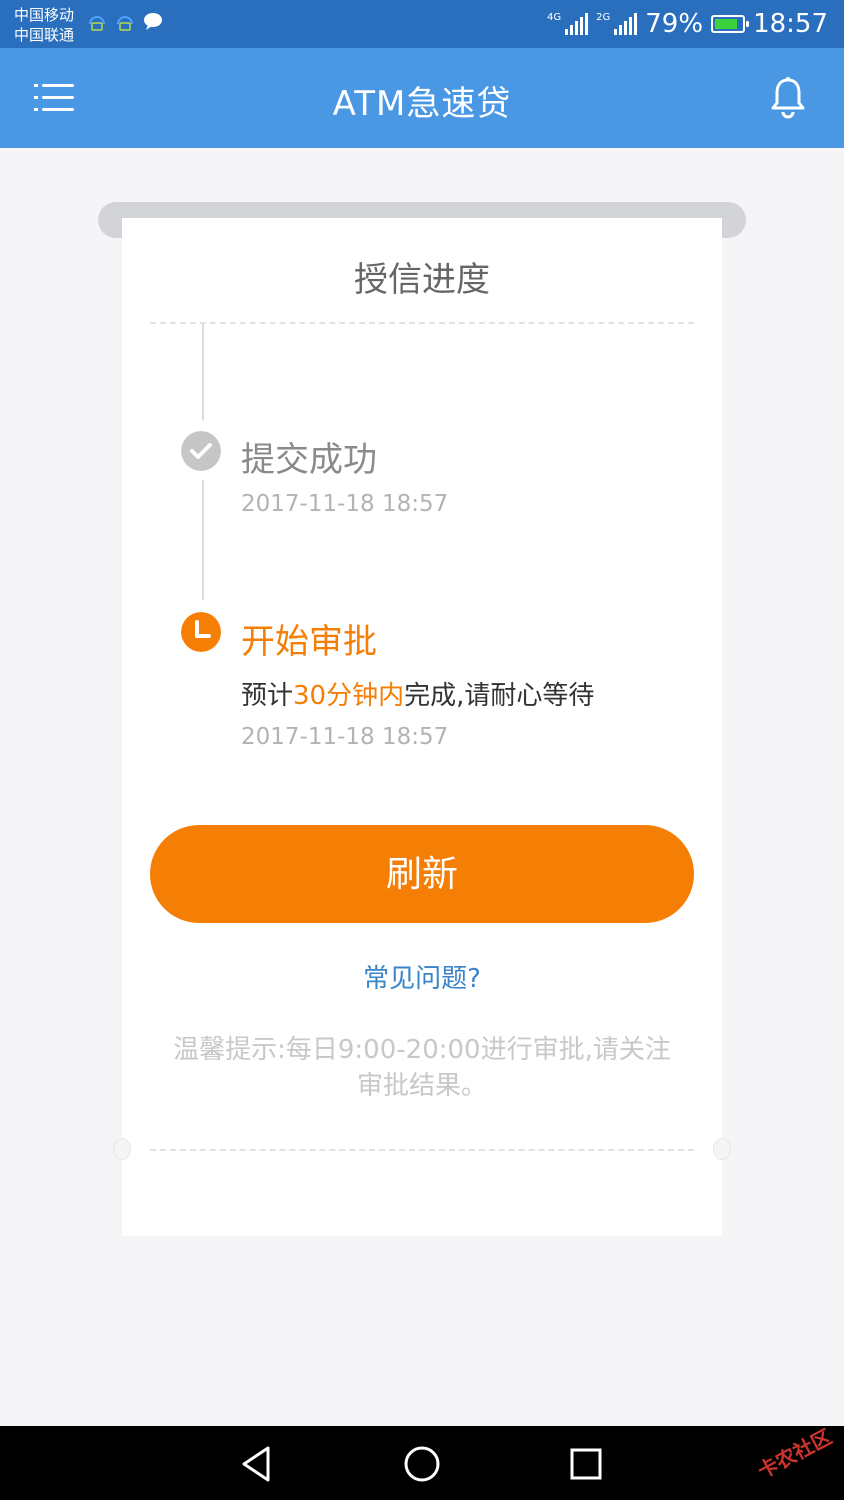  I want to click on card-title: 授信进度, so click(422, 280).